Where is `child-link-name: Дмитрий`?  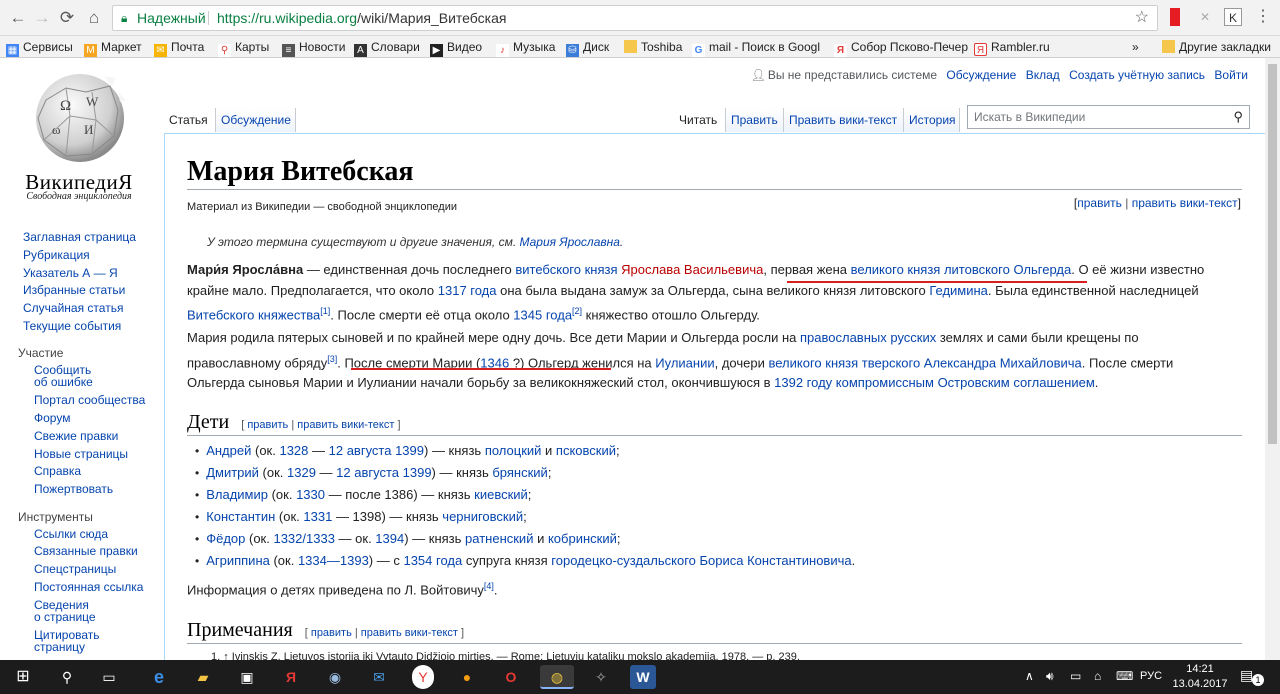 child-link-name: Дмитрий is located at coordinates (232, 472).